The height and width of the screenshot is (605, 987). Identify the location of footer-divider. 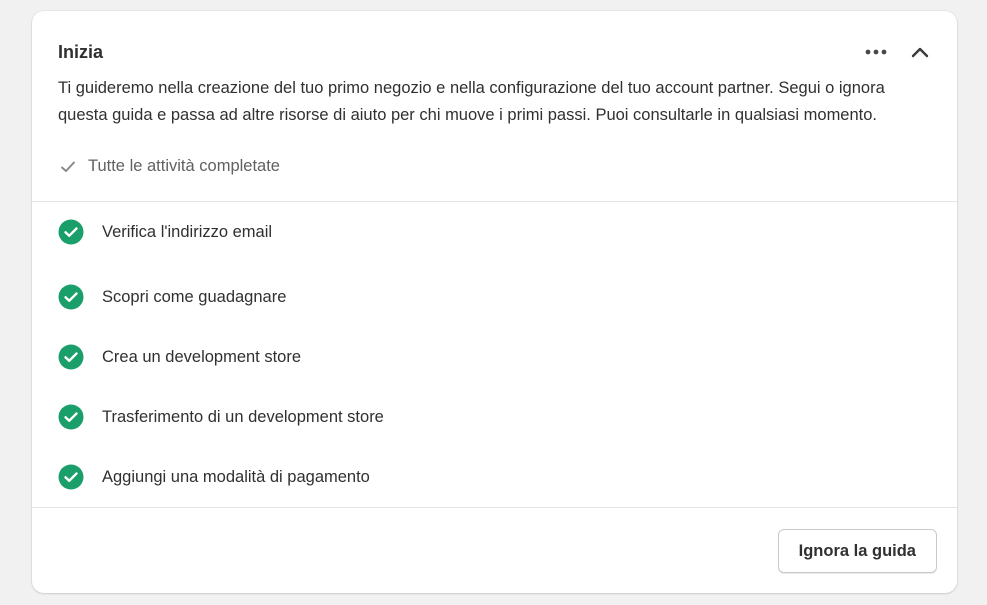
(494, 507).